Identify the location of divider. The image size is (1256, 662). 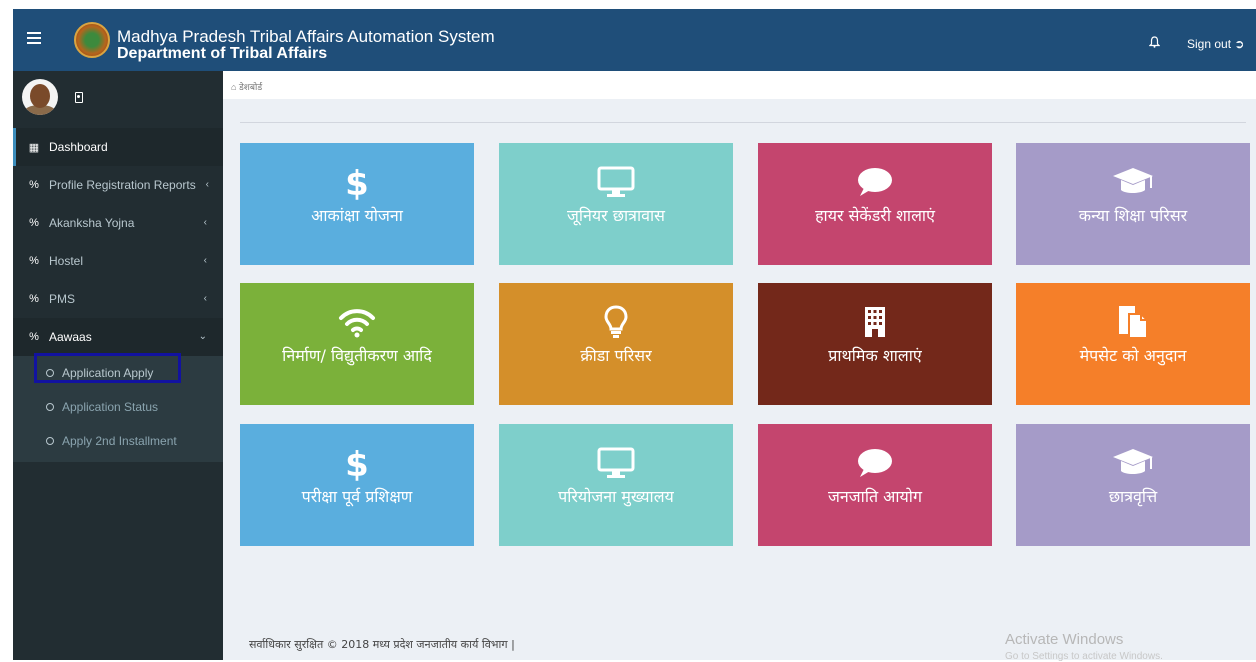
(743, 122).